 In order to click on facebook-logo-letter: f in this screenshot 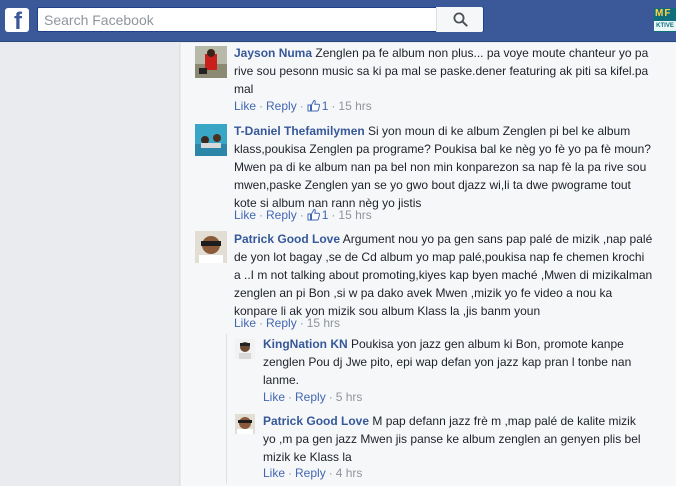, I will do `click(18, 20)`.